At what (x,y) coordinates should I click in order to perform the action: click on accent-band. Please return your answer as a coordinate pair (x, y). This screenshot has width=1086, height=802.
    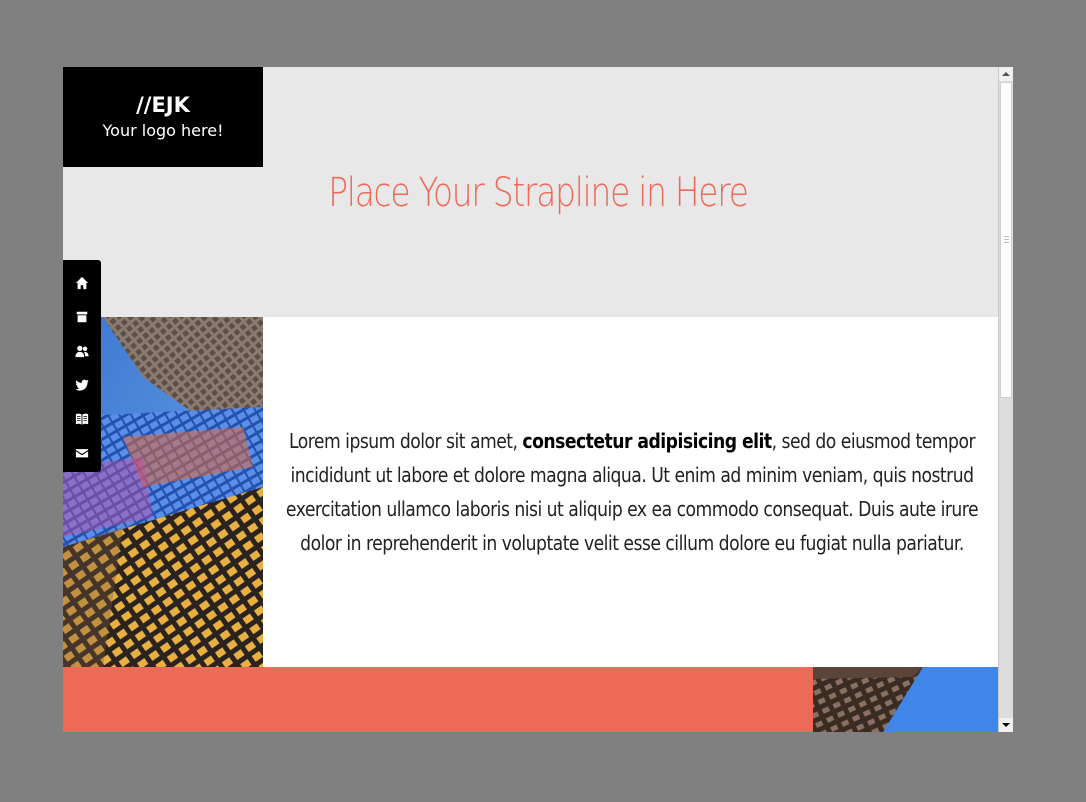
    Looking at the image, I should click on (438, 699).